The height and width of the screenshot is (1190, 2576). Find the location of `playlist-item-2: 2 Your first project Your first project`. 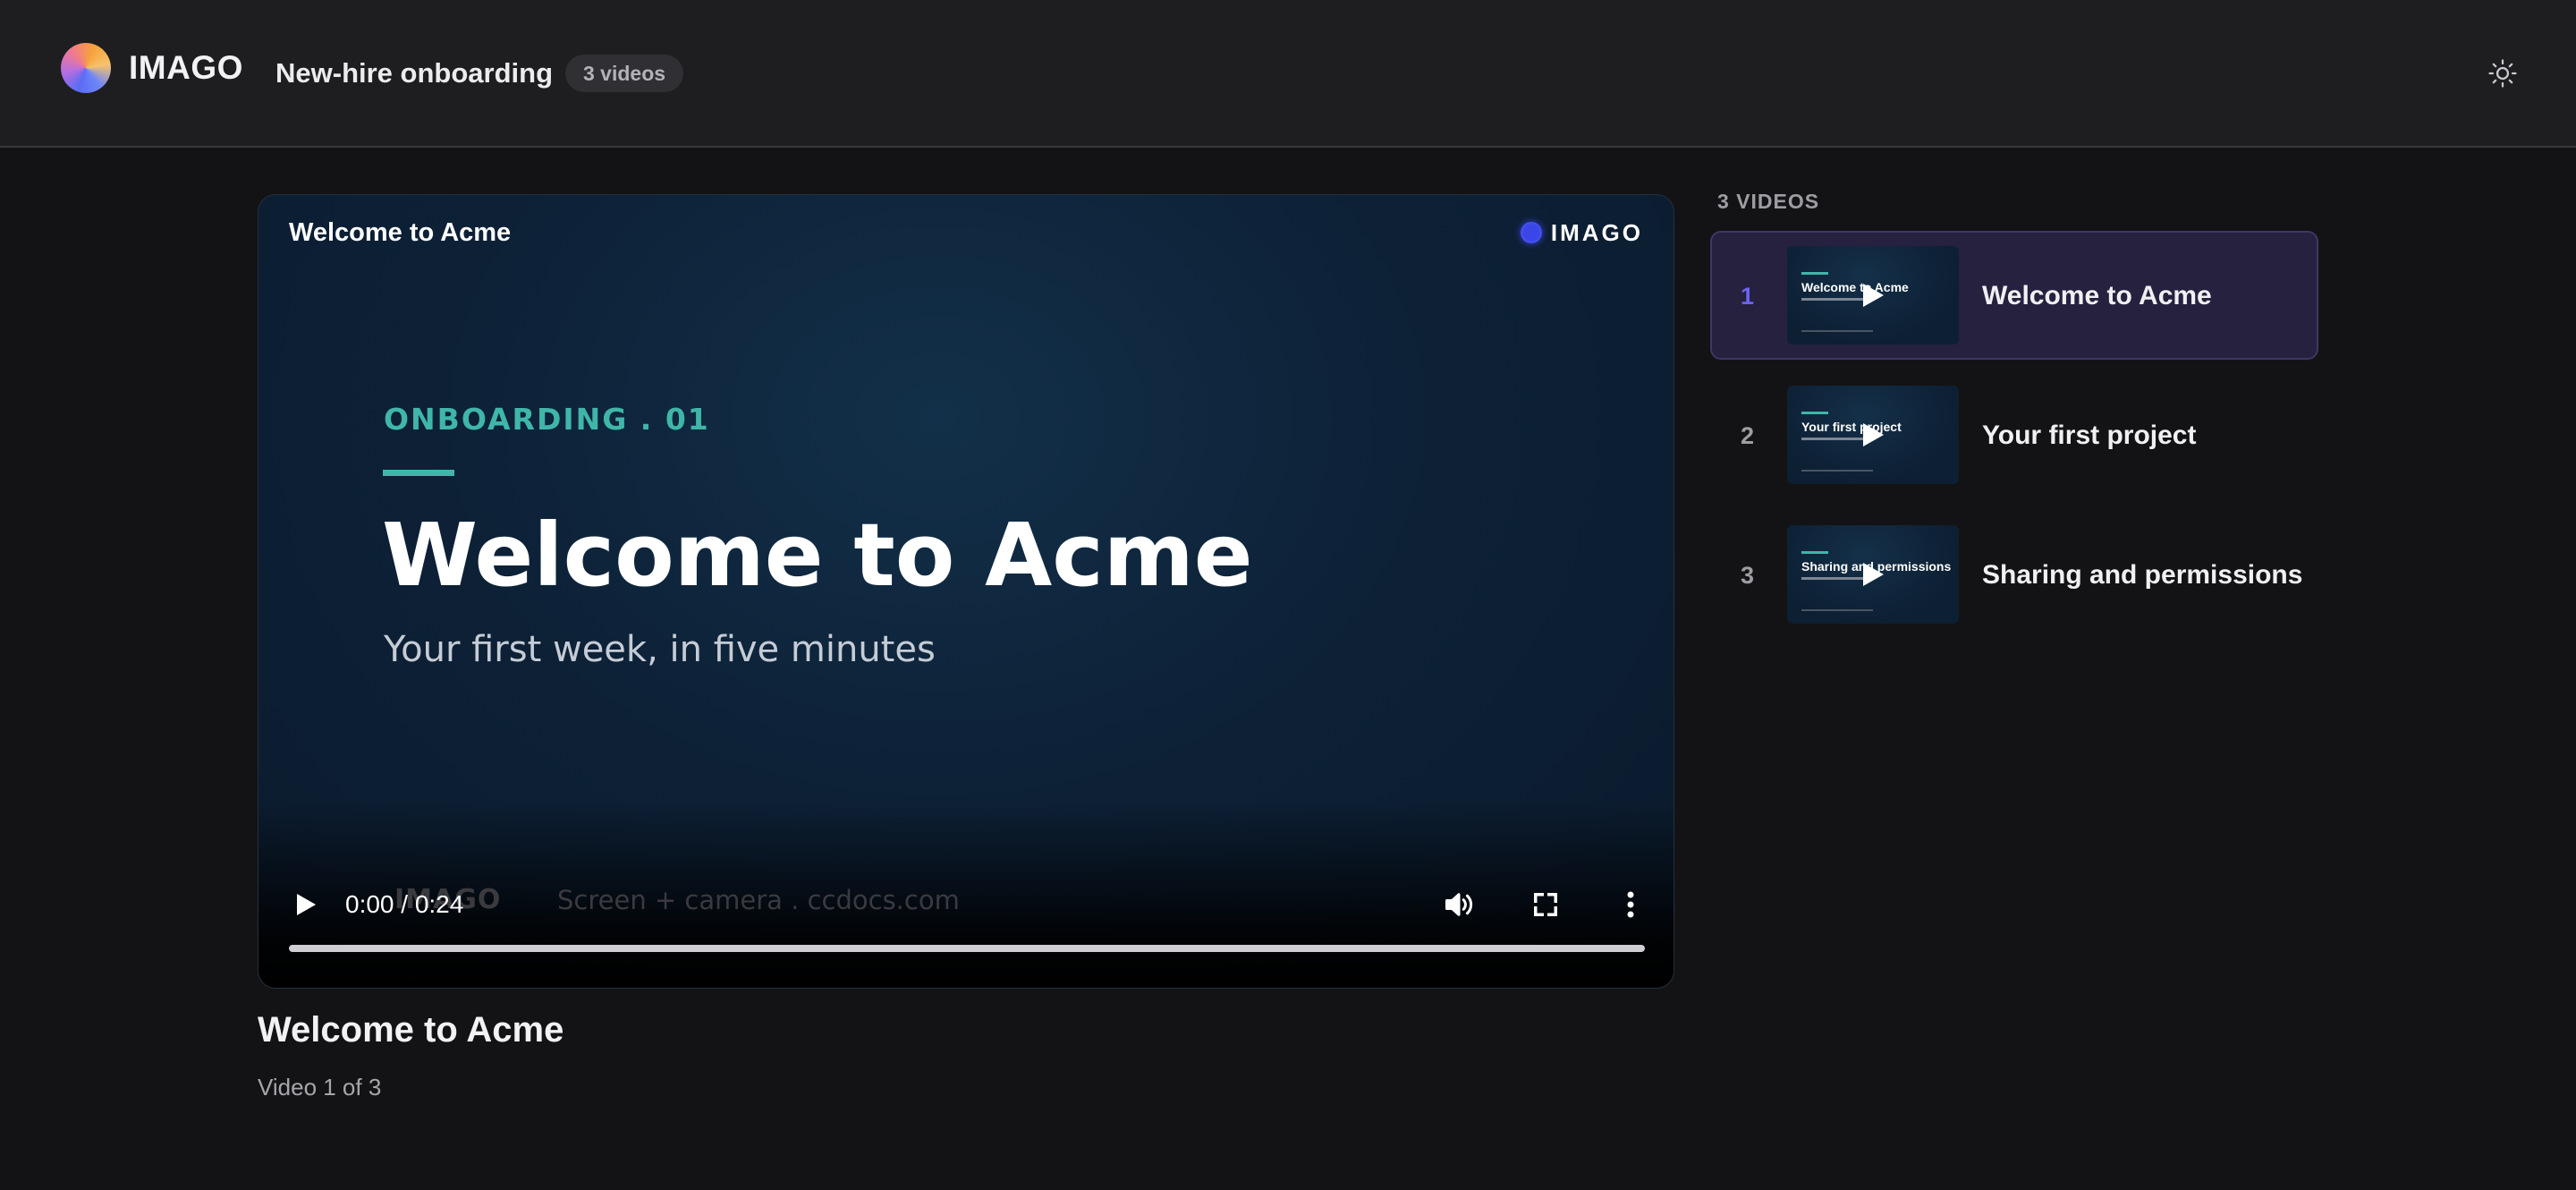

playlist-item-2: 2 Your first project Your first project is located at coordinates (2014, 434).